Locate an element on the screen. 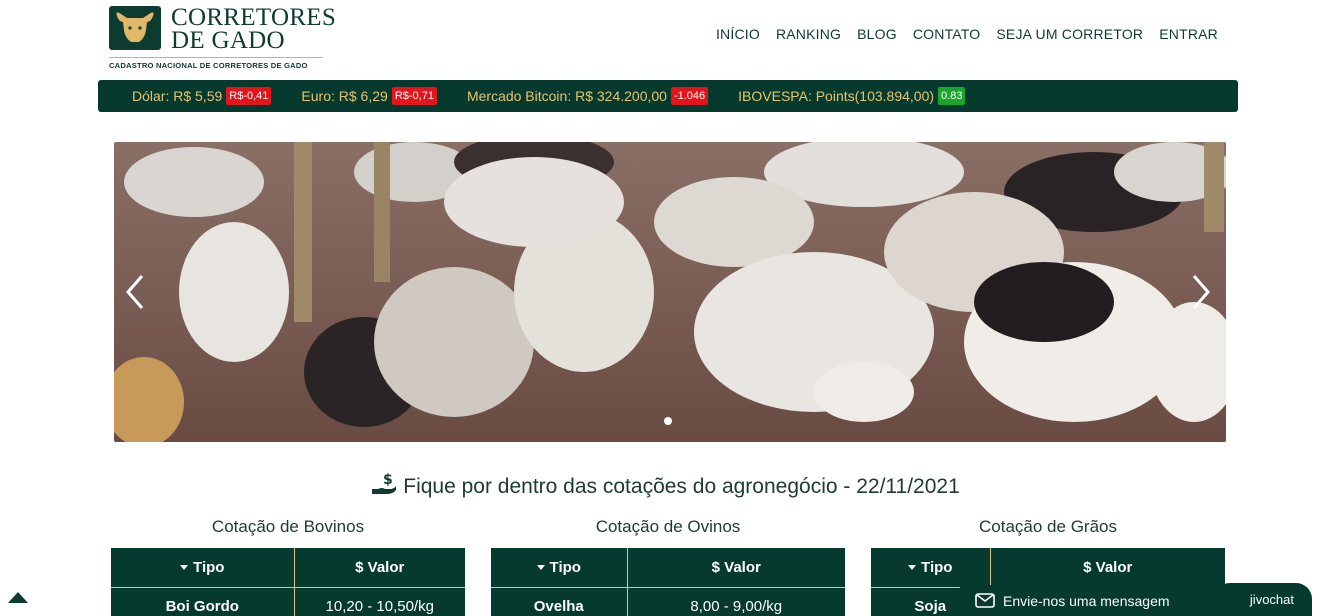 This screenshot has height=616, width=1331. caret-up-icon is located at coordinates (18, 597).